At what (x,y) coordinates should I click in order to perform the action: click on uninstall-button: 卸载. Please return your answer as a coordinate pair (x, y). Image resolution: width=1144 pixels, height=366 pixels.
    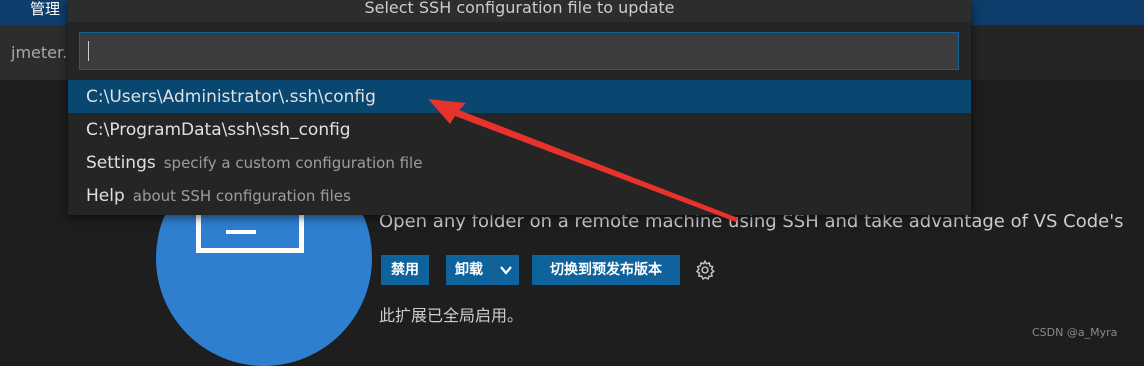
    Looking at the image, I should click on (469, 270).